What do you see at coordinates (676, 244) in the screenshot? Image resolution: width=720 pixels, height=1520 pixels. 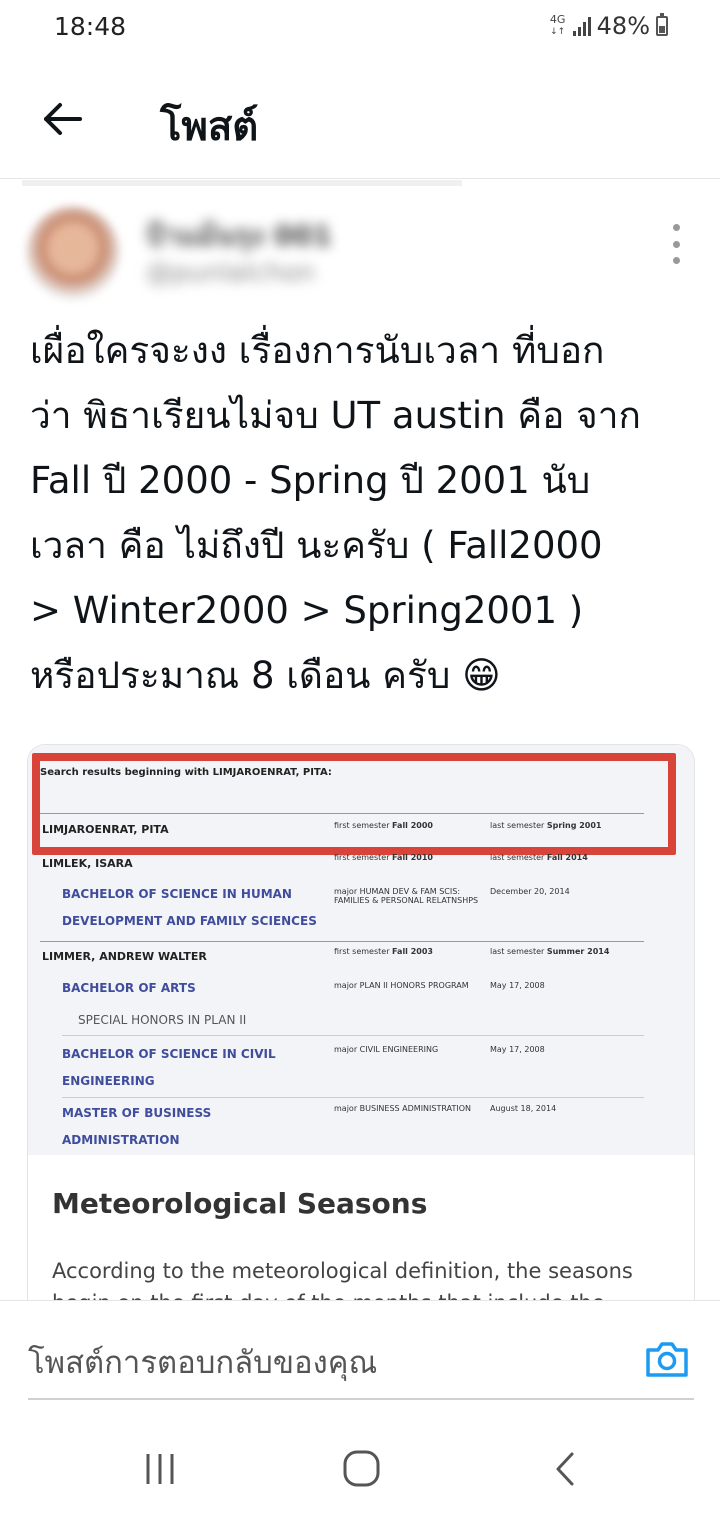 I see `more-options-button` at bounding box center [676, 244].